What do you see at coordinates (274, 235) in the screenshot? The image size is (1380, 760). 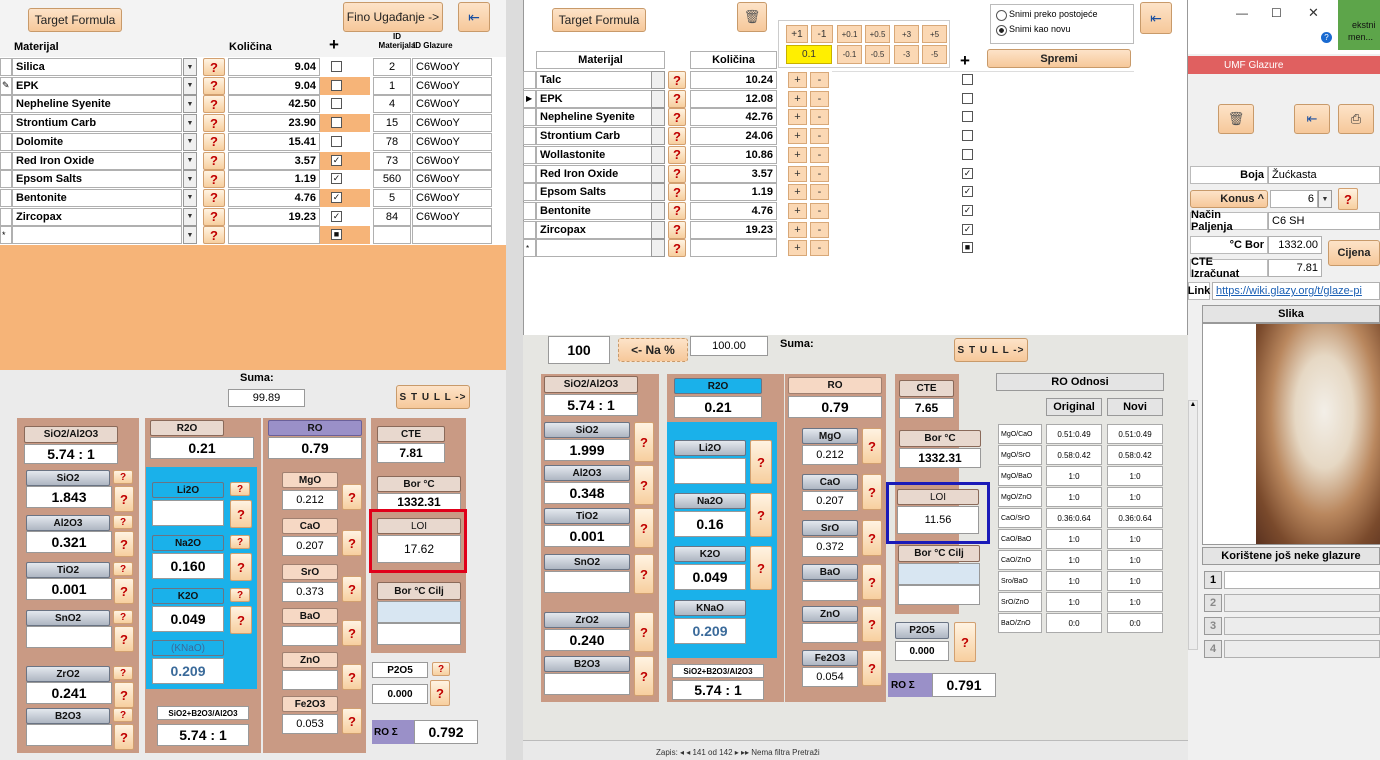 I see `left-row-qty` at bounding box center [274, 235].